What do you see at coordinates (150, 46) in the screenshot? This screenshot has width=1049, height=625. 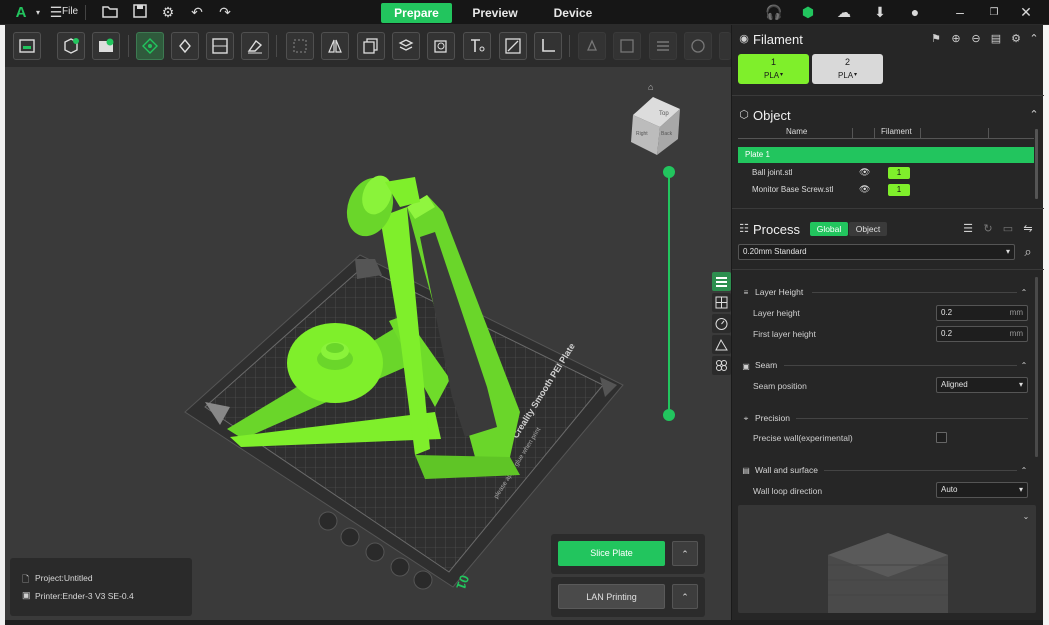 I see `arrange-icon` at bounding box center [150, 46].